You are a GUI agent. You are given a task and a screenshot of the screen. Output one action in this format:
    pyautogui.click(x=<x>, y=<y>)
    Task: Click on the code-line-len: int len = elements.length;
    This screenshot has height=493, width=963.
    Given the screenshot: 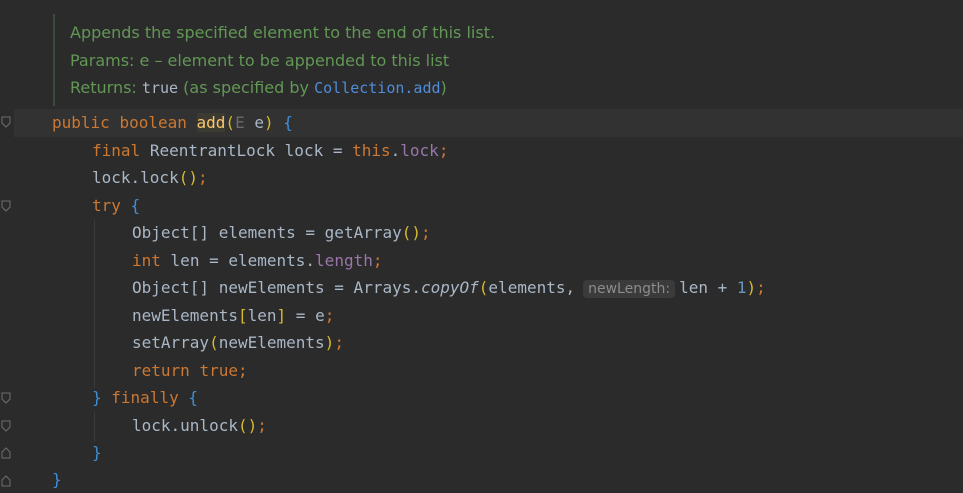 What is the action you would take?
    pyautogui.click(x=257, y=260)
    